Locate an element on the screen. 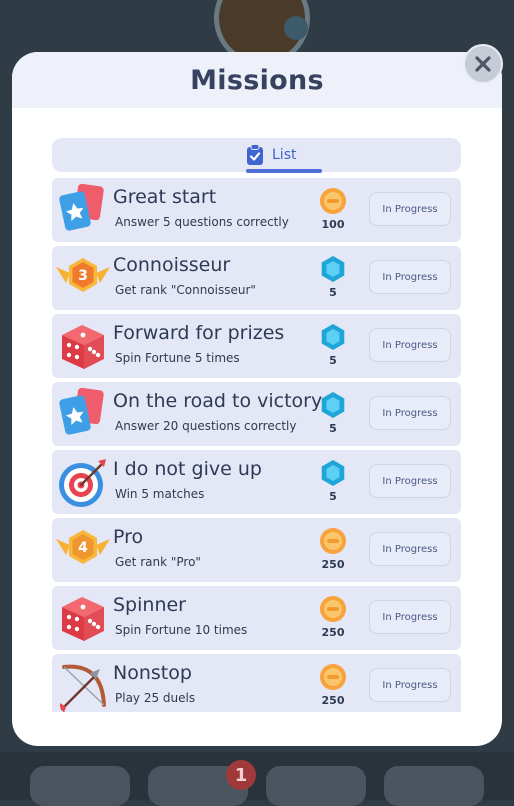 This screenshot has height=806, width=514. mission-description: Spin Fortune 10 times is located at coordinates (181, 630).